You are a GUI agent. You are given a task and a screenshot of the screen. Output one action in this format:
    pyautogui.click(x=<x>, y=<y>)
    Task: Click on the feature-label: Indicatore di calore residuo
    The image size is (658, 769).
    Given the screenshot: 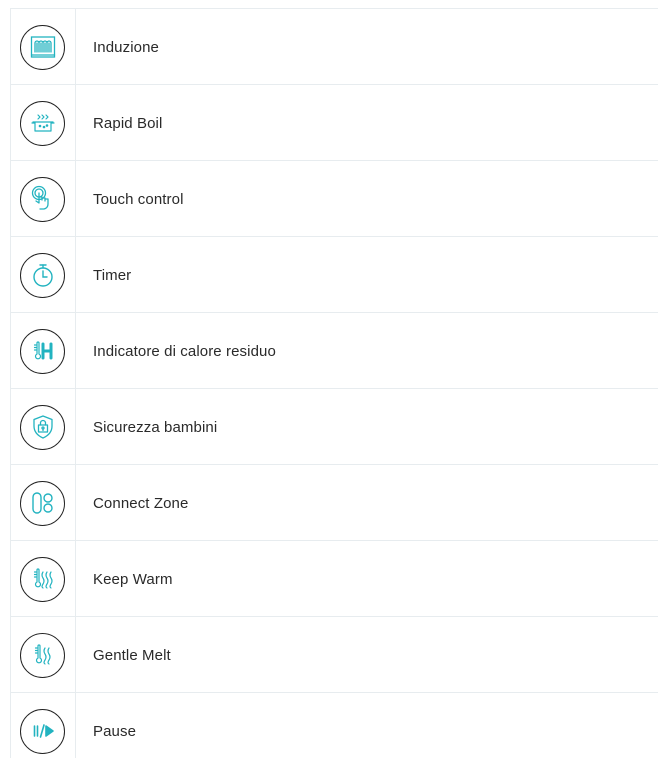 What is the action you would take?
    pyautogui.click(x=184, y=351)
    